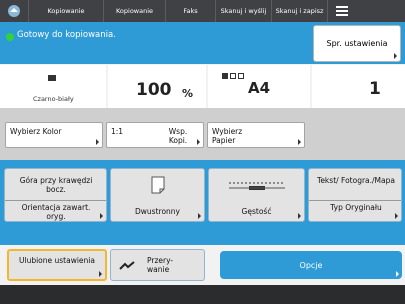 Image resolution: width=405 pixels, height=304 pixels. Describe the element at coordinates (14, 11) in the screenshot. I see `home-icon` at that location.